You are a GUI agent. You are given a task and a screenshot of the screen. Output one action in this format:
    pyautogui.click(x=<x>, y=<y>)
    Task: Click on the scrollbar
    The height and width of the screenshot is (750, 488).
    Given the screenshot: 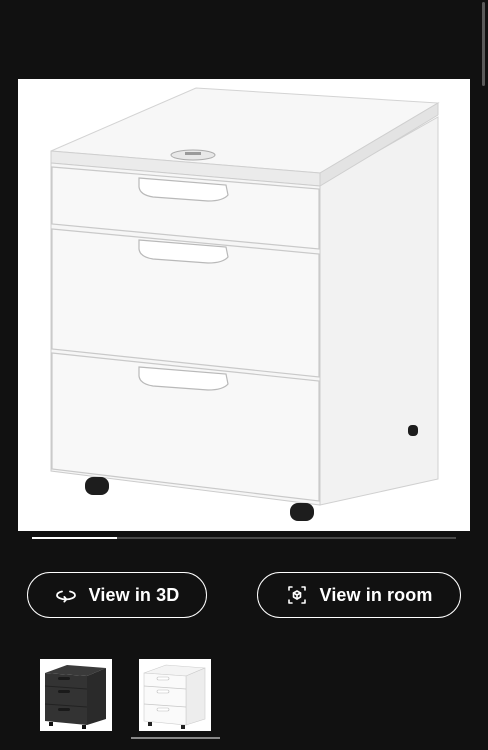 What is the action you would take?
    pyautogui.click(x=483, y=44)
    